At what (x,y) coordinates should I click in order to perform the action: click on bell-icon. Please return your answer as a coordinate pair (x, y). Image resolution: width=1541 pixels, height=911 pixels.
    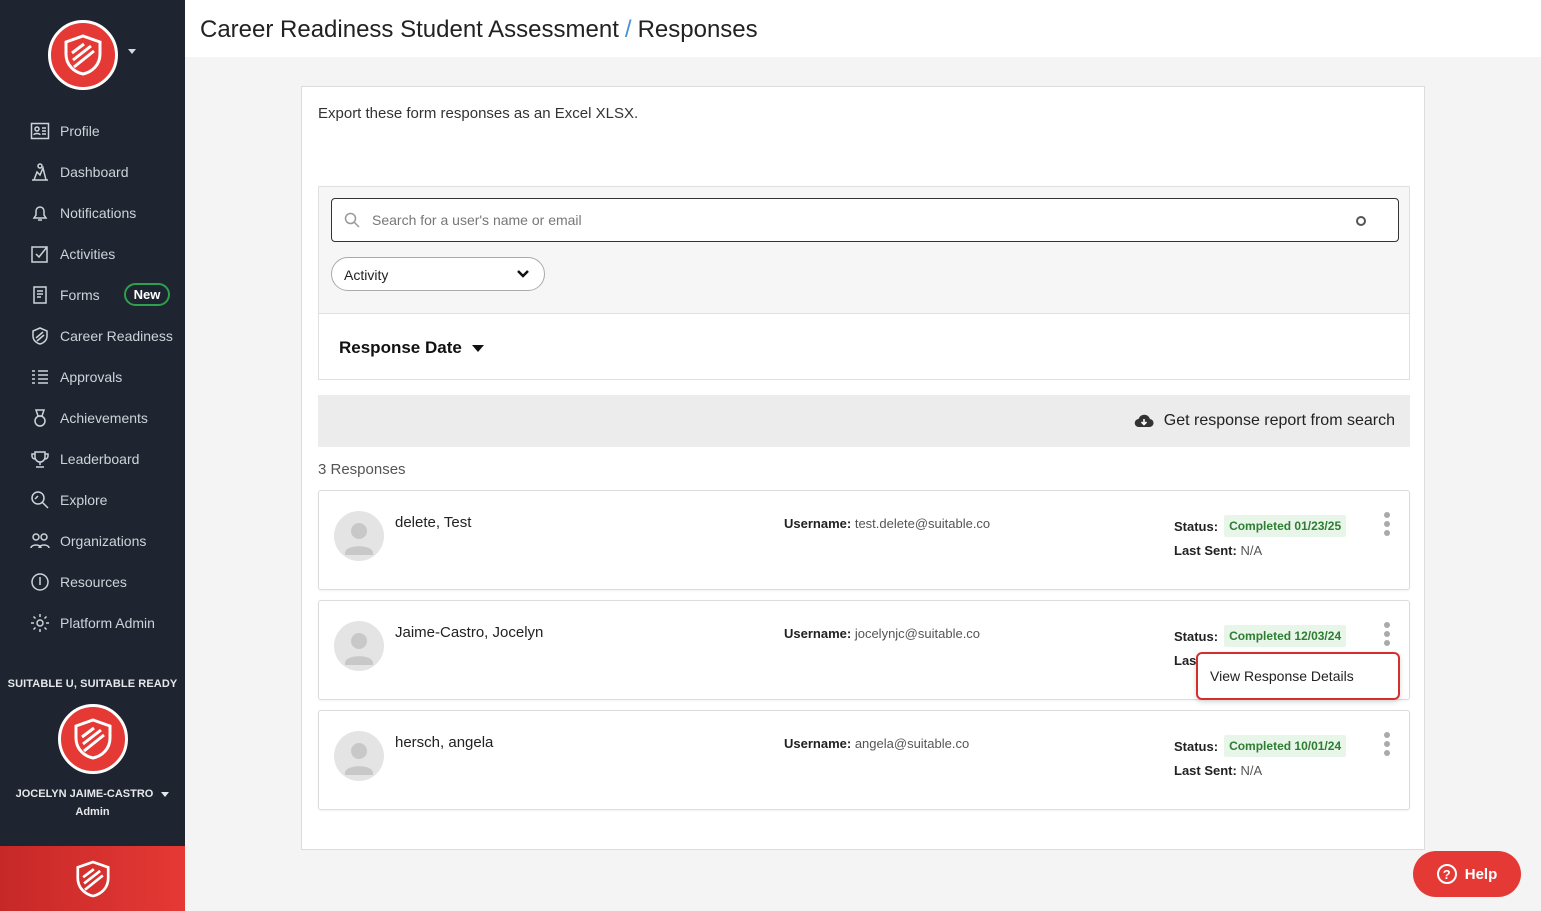
    Looking at the image, I should click on (40, 213).